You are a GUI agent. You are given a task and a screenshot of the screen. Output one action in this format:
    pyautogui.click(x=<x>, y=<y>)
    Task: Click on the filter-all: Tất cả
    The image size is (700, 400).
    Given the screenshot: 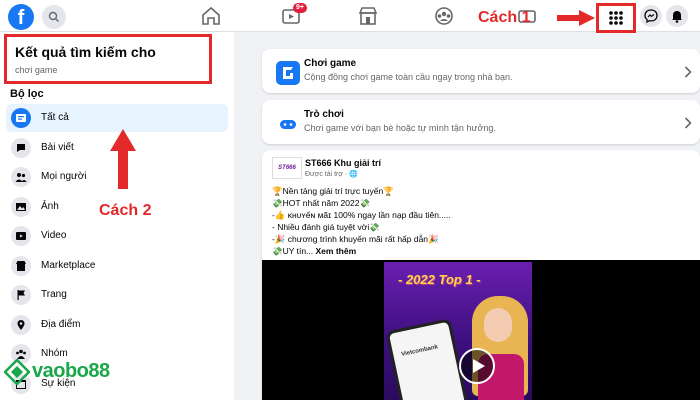 What is the action you would take?
    pyautogui.click(x=117, y=118)
    